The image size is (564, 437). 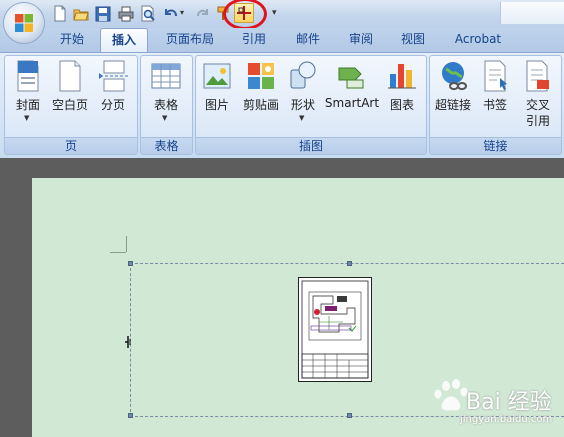 What do you see at coordinates (453, 93) in the screenshot?
I see `hyperlink-button: 超链接` at bounding box center [453, 93].